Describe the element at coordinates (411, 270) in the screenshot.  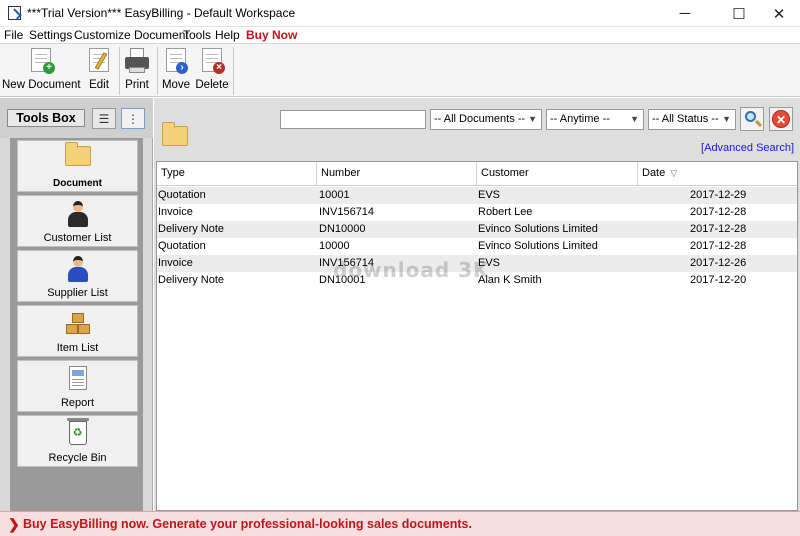
I see `watermark: download 3K` at that location.